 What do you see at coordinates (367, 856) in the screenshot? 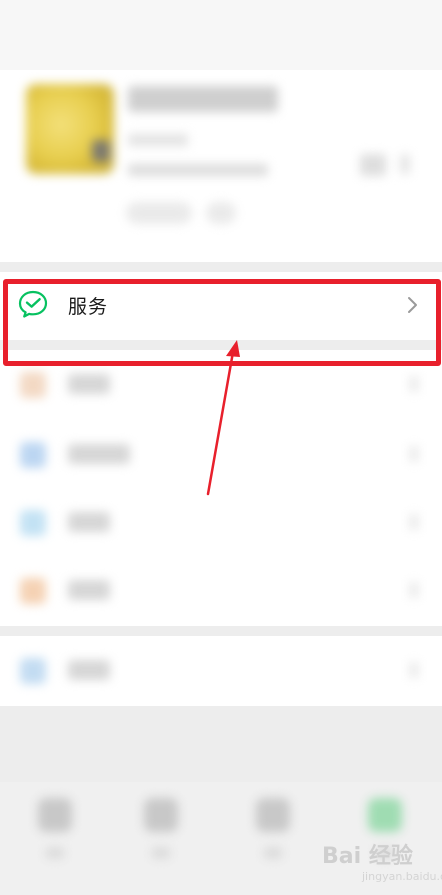
I see `baidu-watermark: Bai 经验` at bounding box center [367, 856].